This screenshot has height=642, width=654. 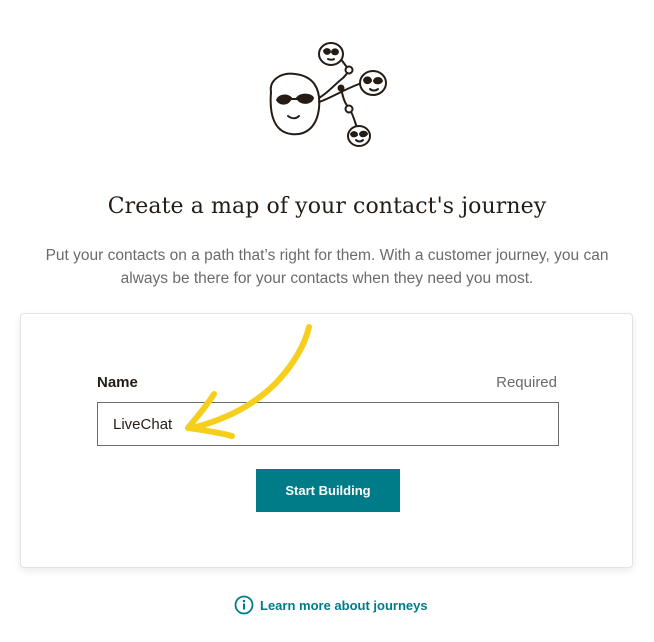 I want to click on journey-map-faces-icon, so click(x=328, y=94).